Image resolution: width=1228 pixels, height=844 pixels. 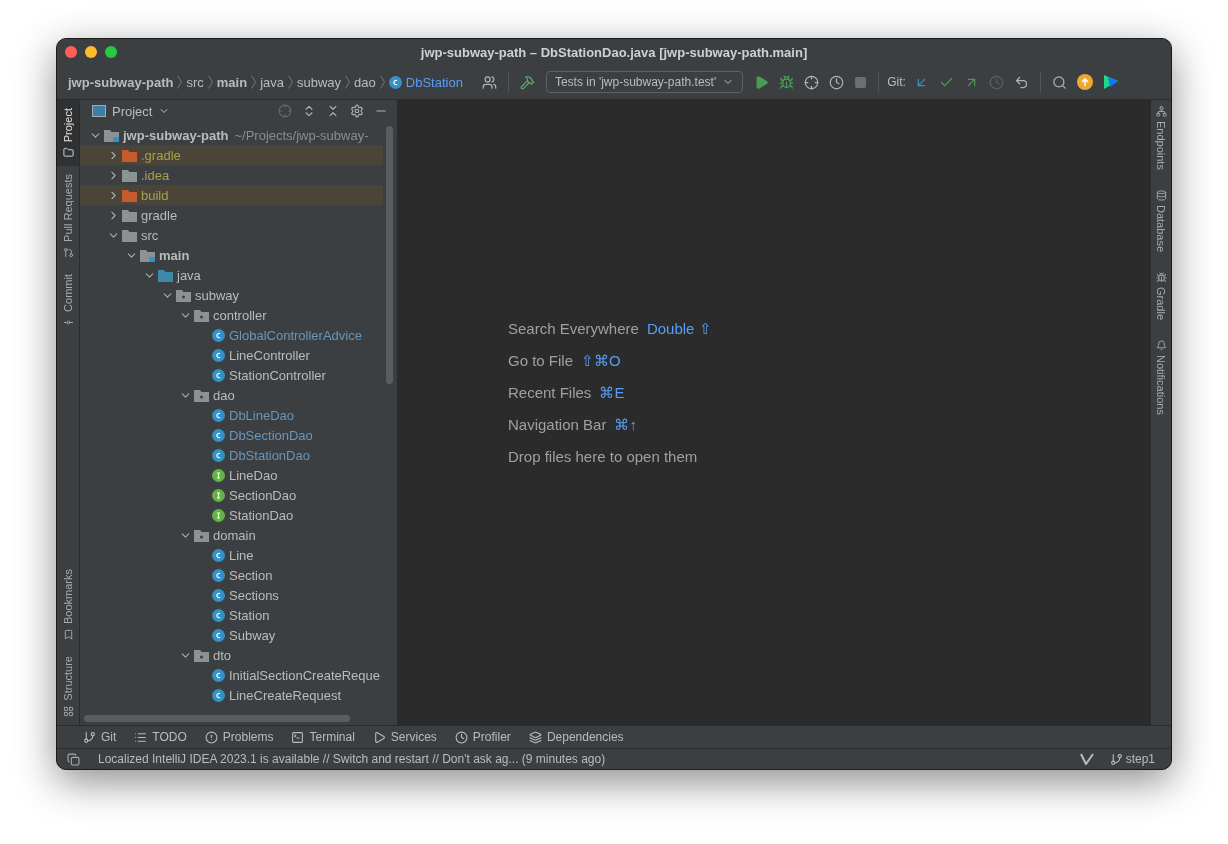 I want to click on commit-icon, so click(x=68, y=322).